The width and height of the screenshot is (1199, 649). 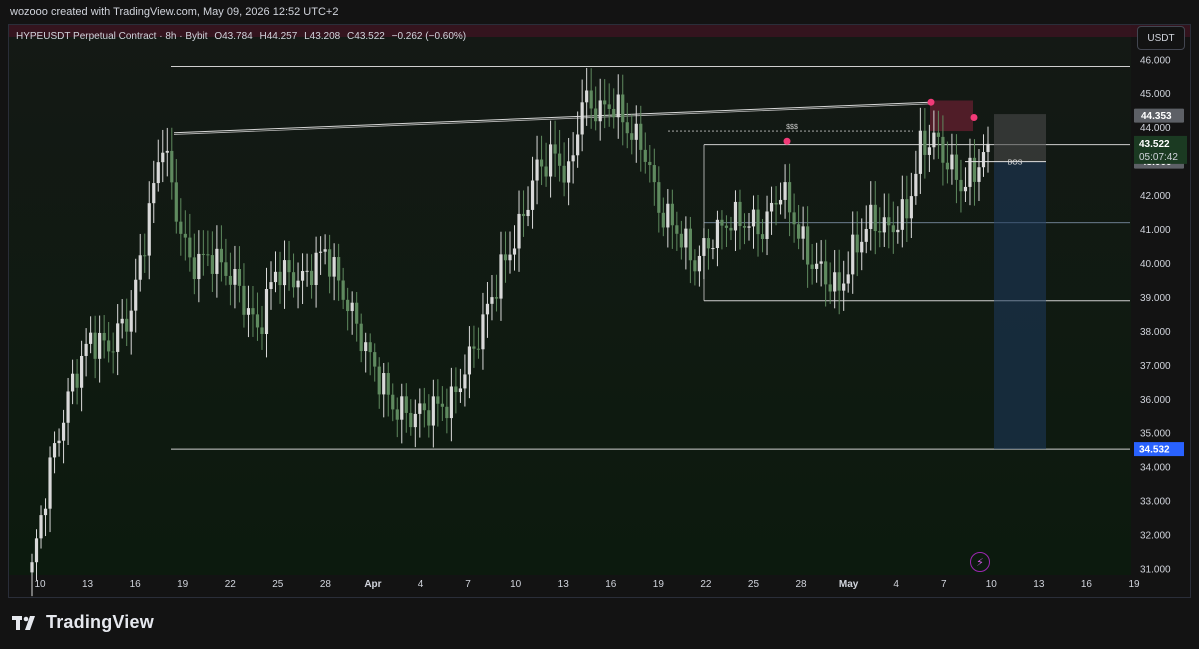 I want to click on x-tick-label: 25, so click(x=754, y=584).